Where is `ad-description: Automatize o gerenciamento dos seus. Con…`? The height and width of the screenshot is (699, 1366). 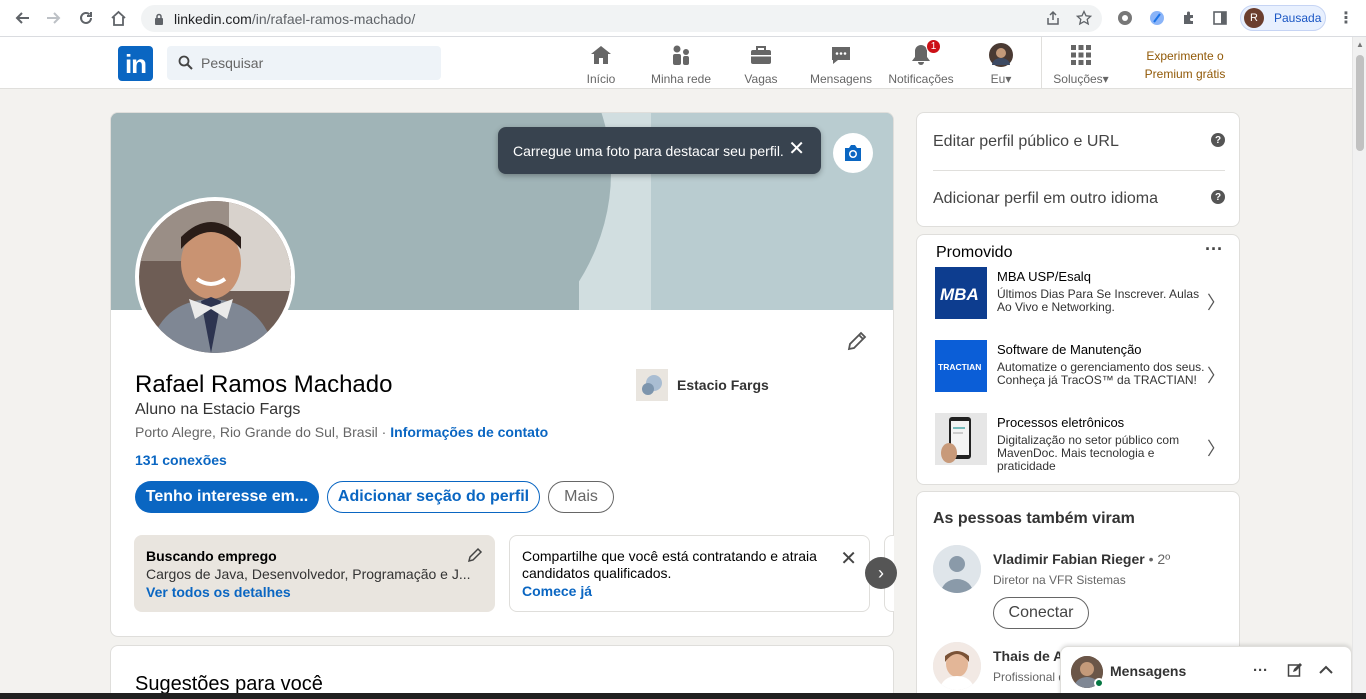
ad-description: Automatize o gerenciamento dos seus. Con… is located at coordinates (1101, 373).